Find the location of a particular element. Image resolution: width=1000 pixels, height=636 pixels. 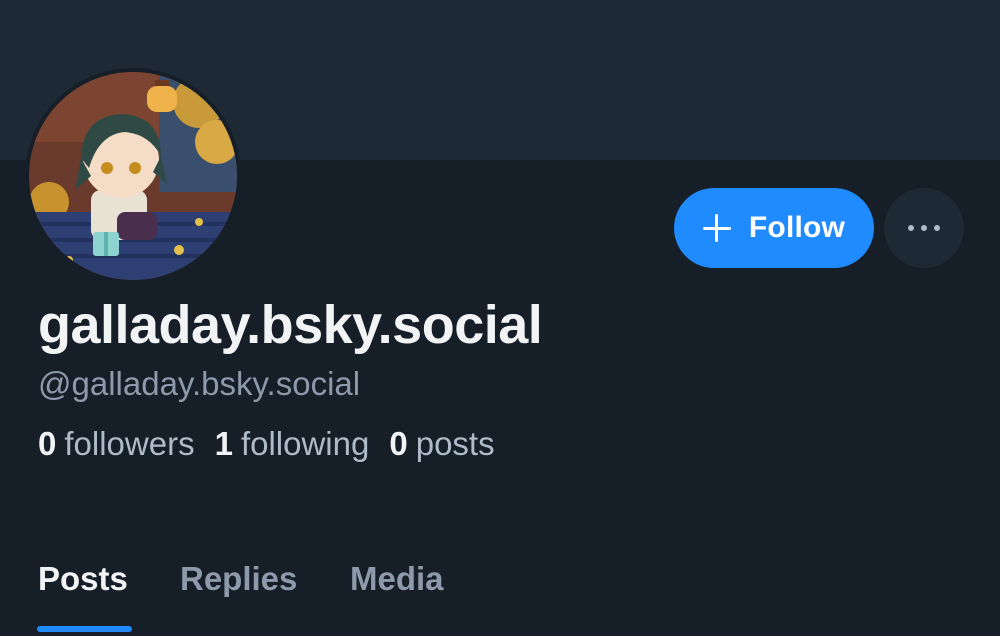

profile-stats: 0 followers 1 following 0 posts is located at coordinates (266, 444).